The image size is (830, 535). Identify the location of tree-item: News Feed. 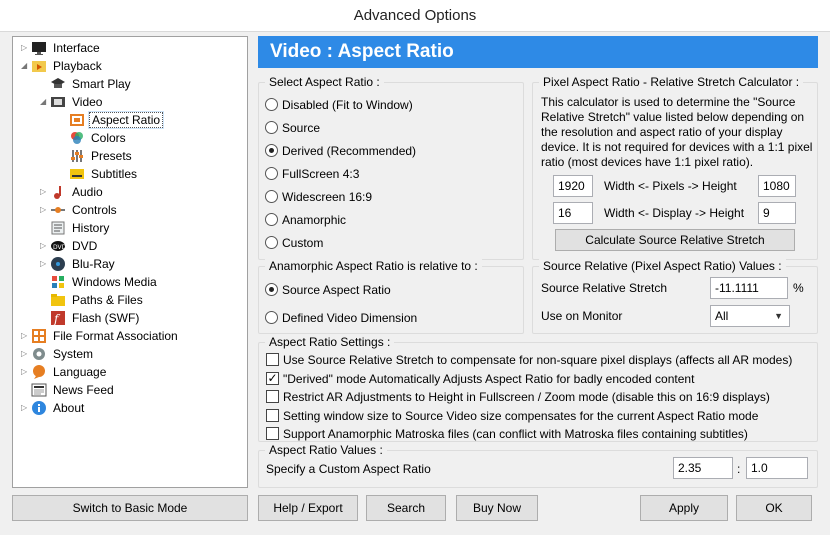
(68, 389).